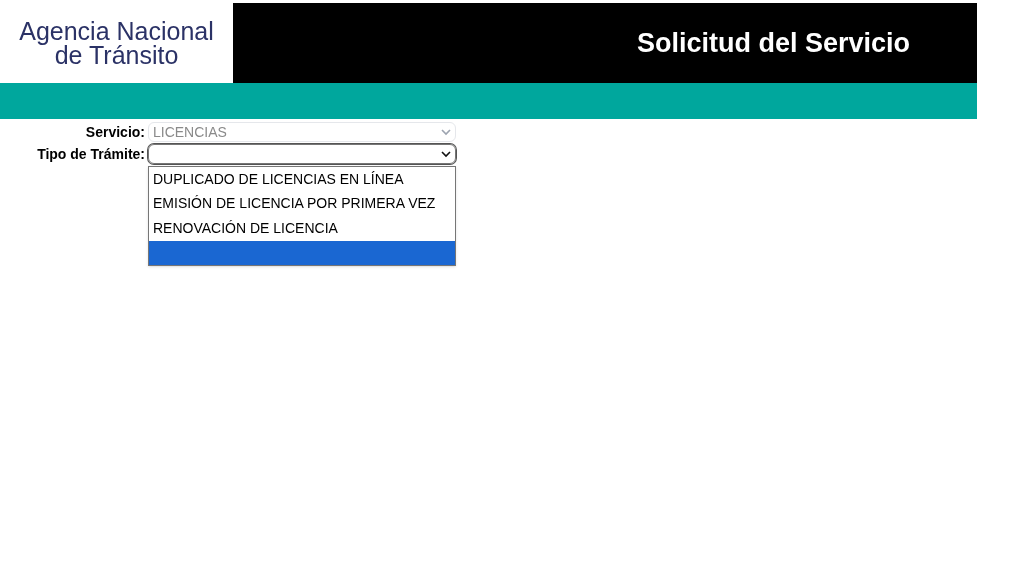 The image size is (1024, 576). What do you see at coordinates (302, 228) in the screenshot?
I see `dropdown-option: RENOVACIÓN DE LICENCIA` at bounding box center [302, 228].